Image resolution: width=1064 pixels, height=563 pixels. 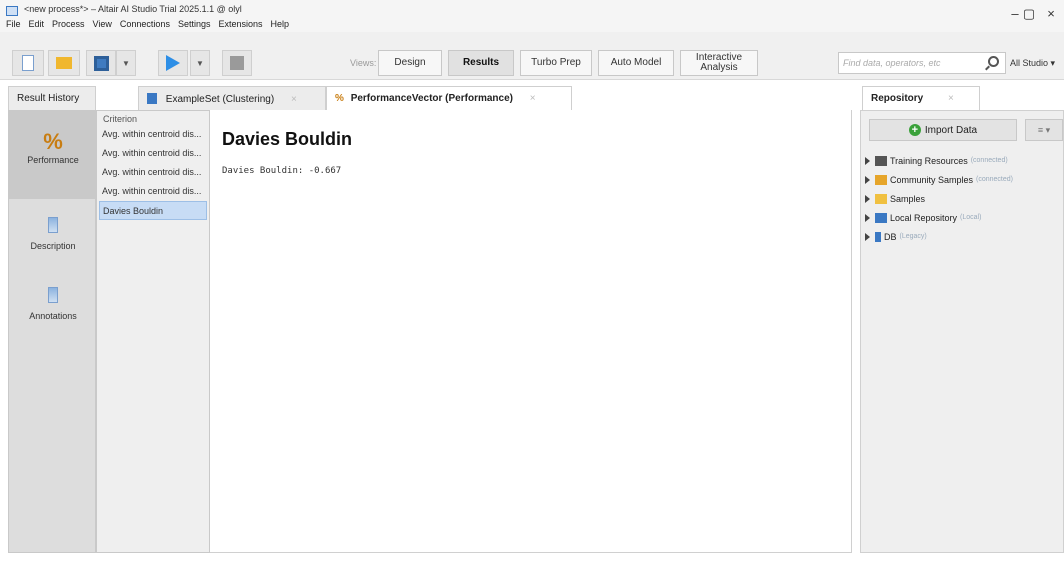 I want to click on tab-label: Repository, so click(x=897, y=98).